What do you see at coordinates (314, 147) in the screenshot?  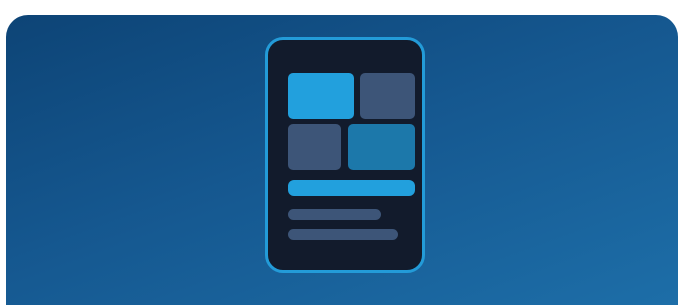 I see `tile-muted-bottom-left` at bounding box center [314, 147].